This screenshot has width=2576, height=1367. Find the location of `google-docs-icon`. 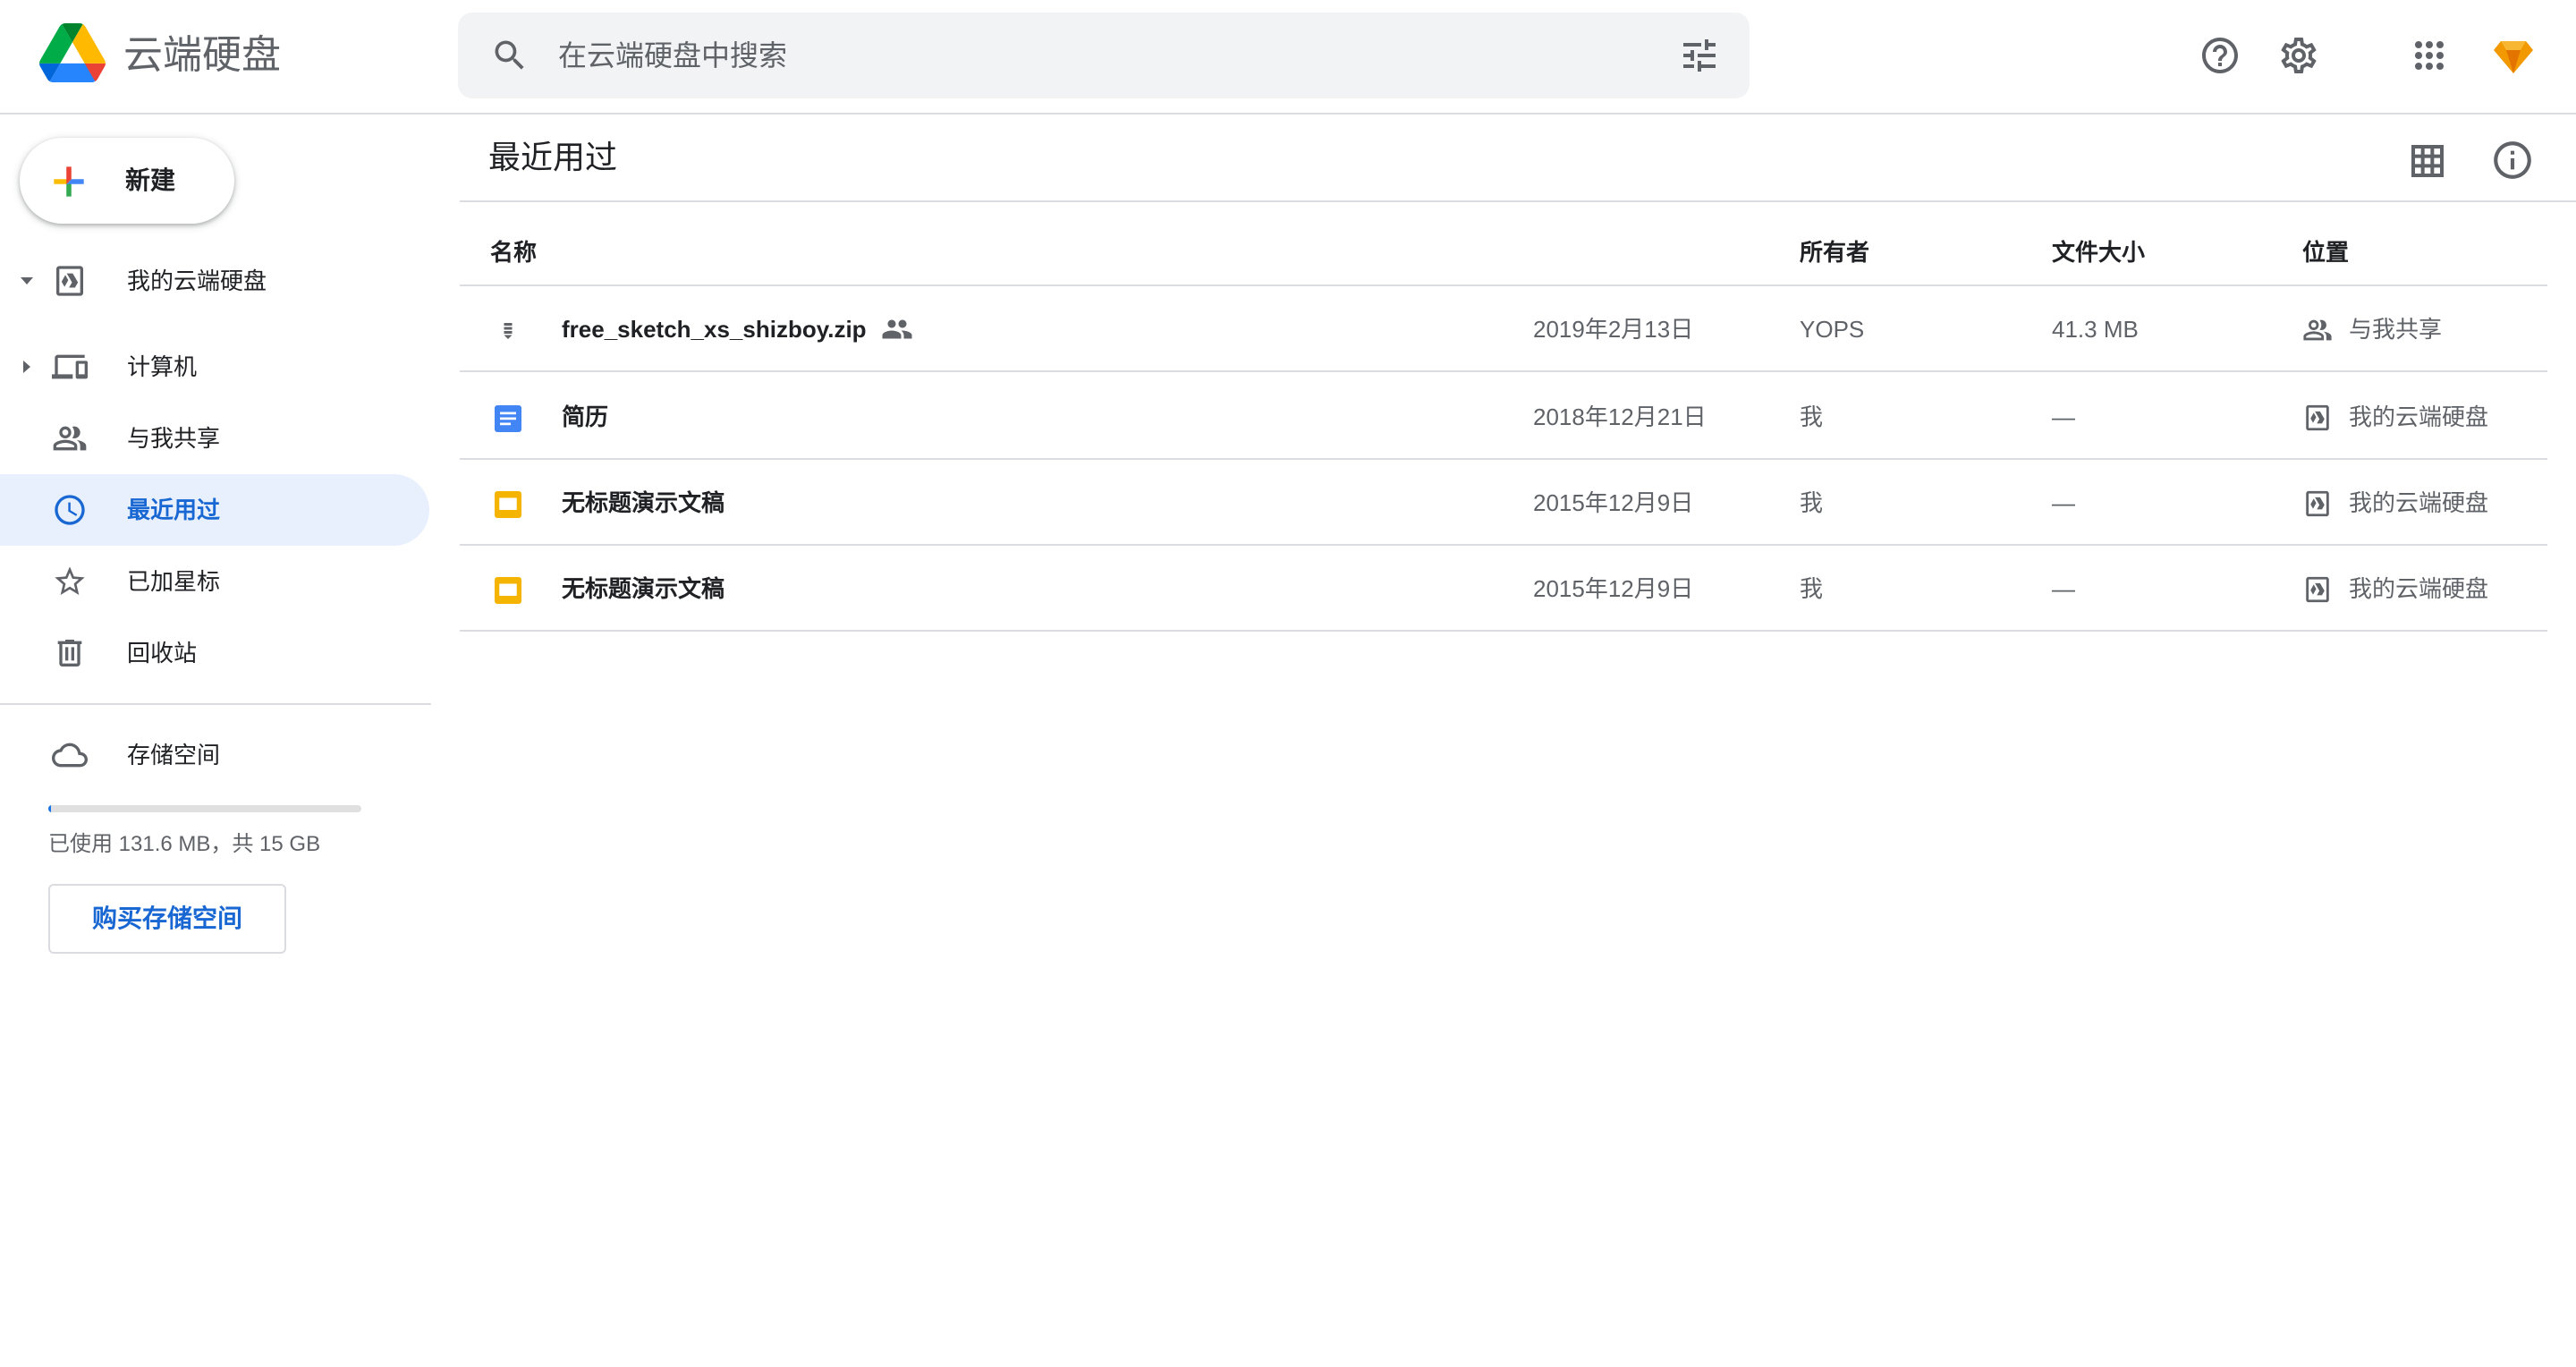

google-docs-icon is located at coordinates (508, 418).